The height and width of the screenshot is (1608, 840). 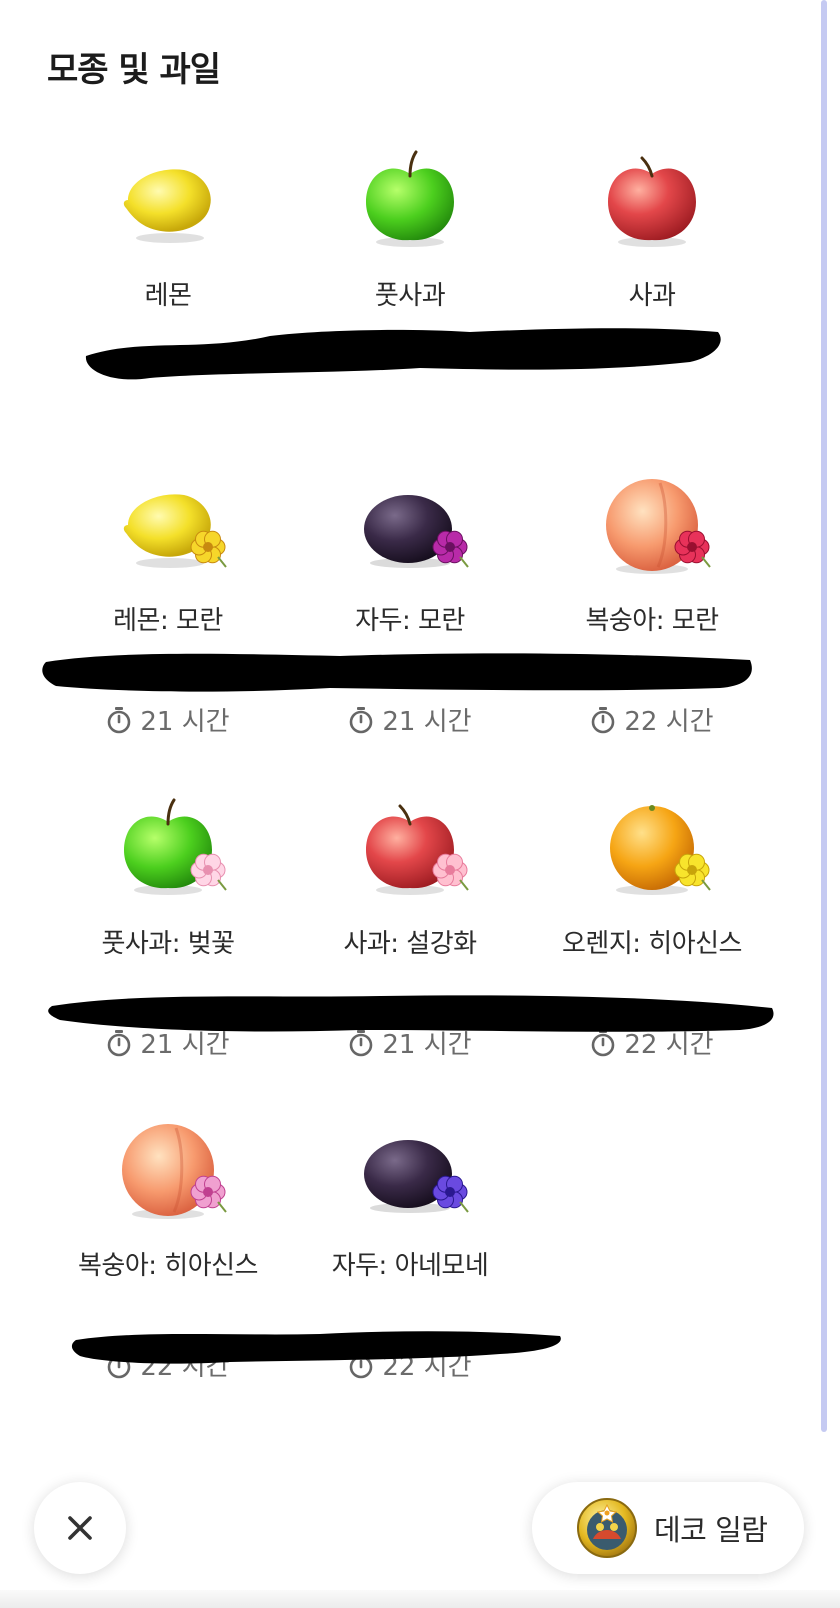 I want to click on deco-list-label: 데코 일람, so click(x=711, y=1530).